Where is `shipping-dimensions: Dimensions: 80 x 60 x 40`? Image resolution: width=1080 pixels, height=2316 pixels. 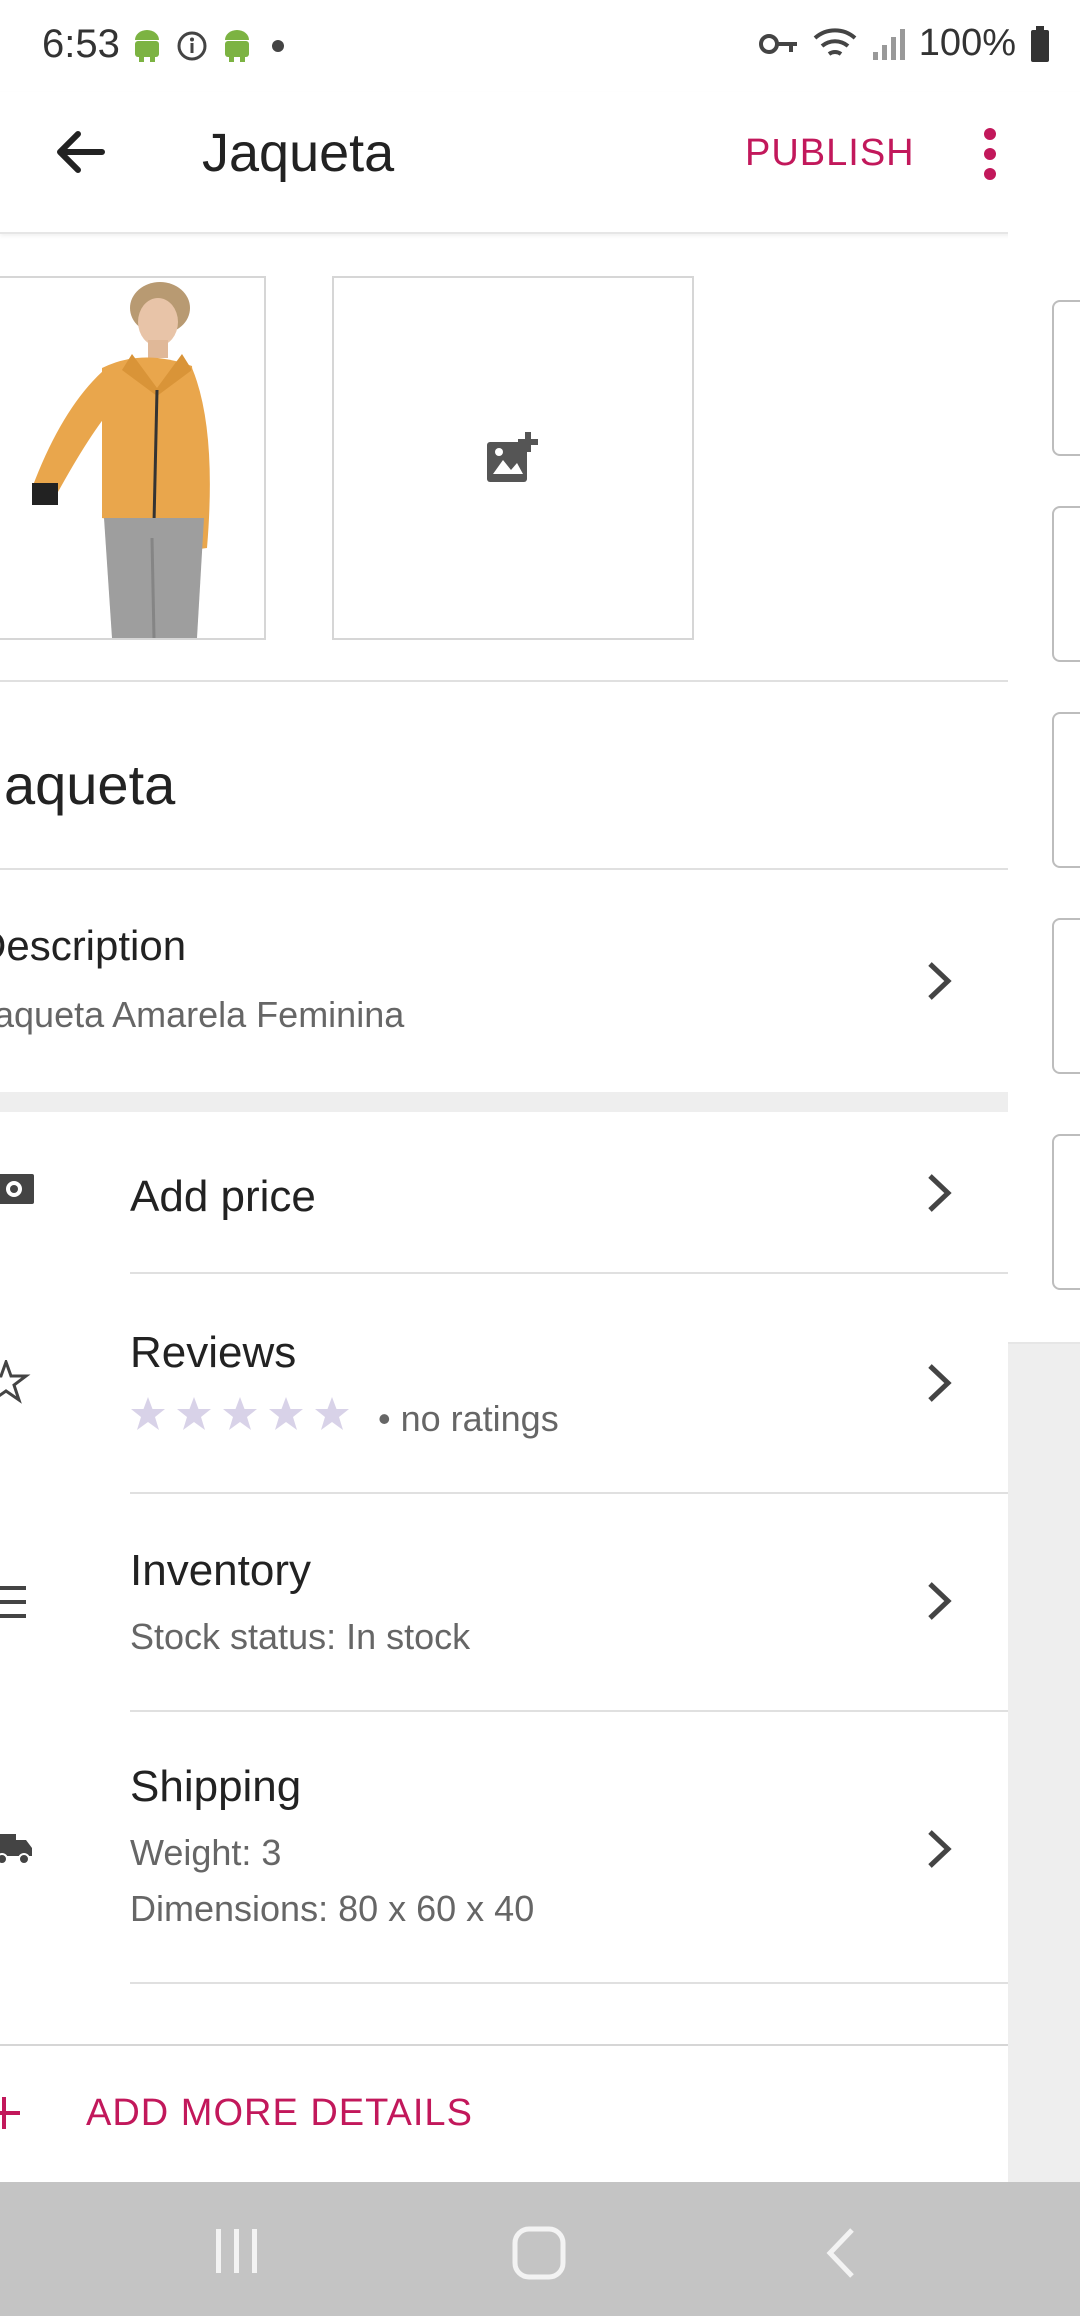
shipping-dimensions: Dimensions: 80 x 60 x 40 is located at coordinates (332, 1908).